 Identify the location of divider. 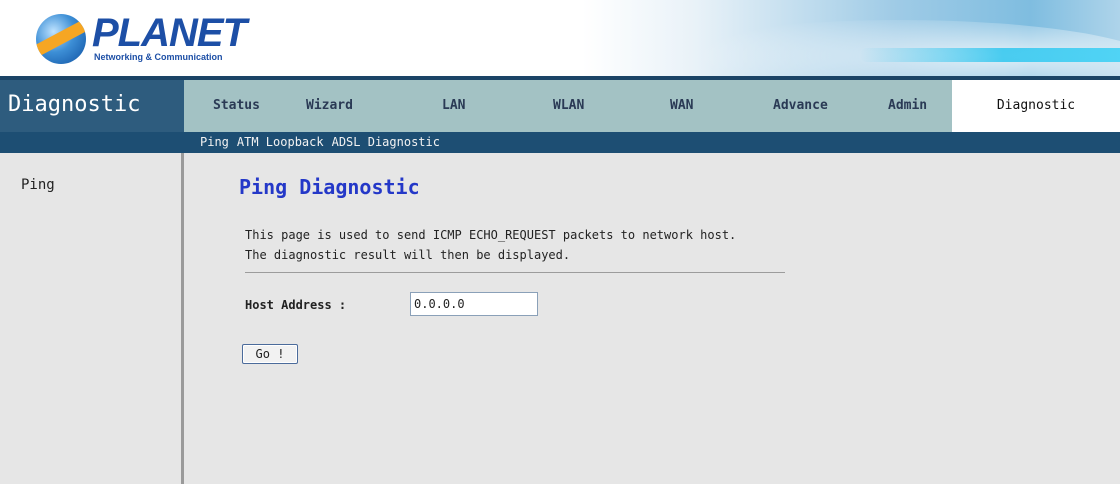
(515, 272).